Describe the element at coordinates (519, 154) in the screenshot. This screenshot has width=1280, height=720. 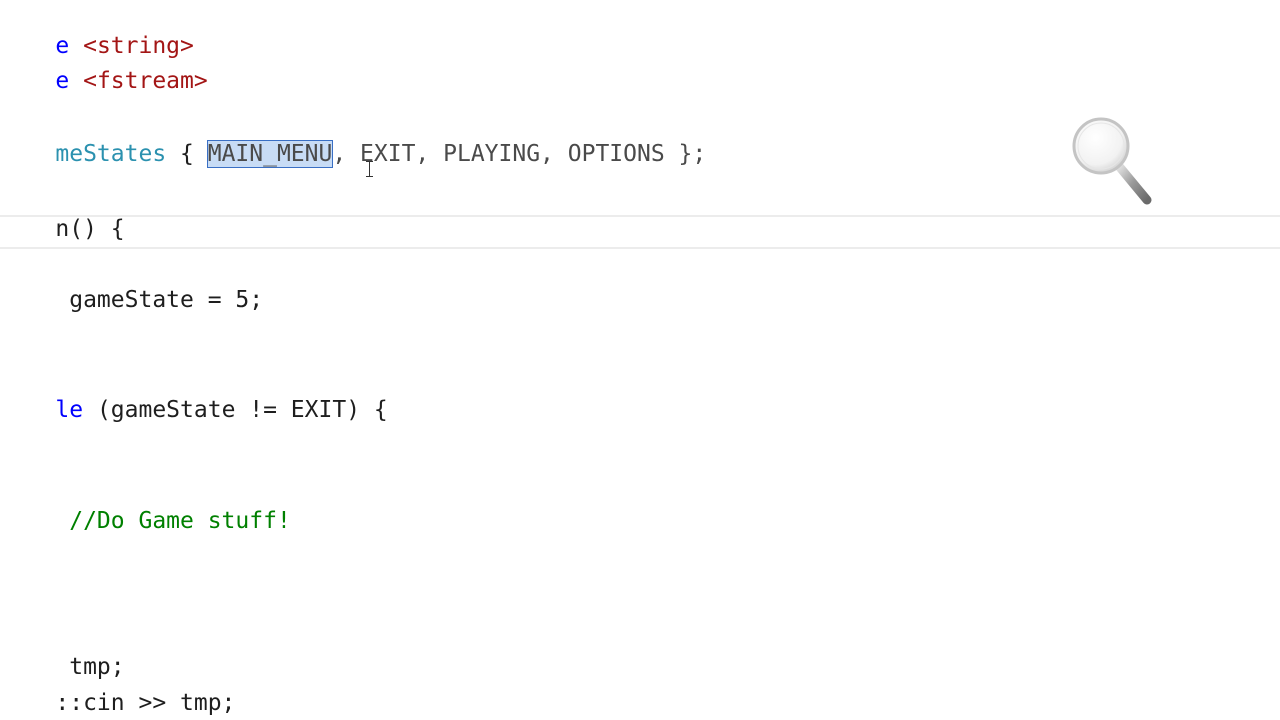
I see `enum-values-rest: , EXIT, PLAYING, OPTIONS };` at that location.